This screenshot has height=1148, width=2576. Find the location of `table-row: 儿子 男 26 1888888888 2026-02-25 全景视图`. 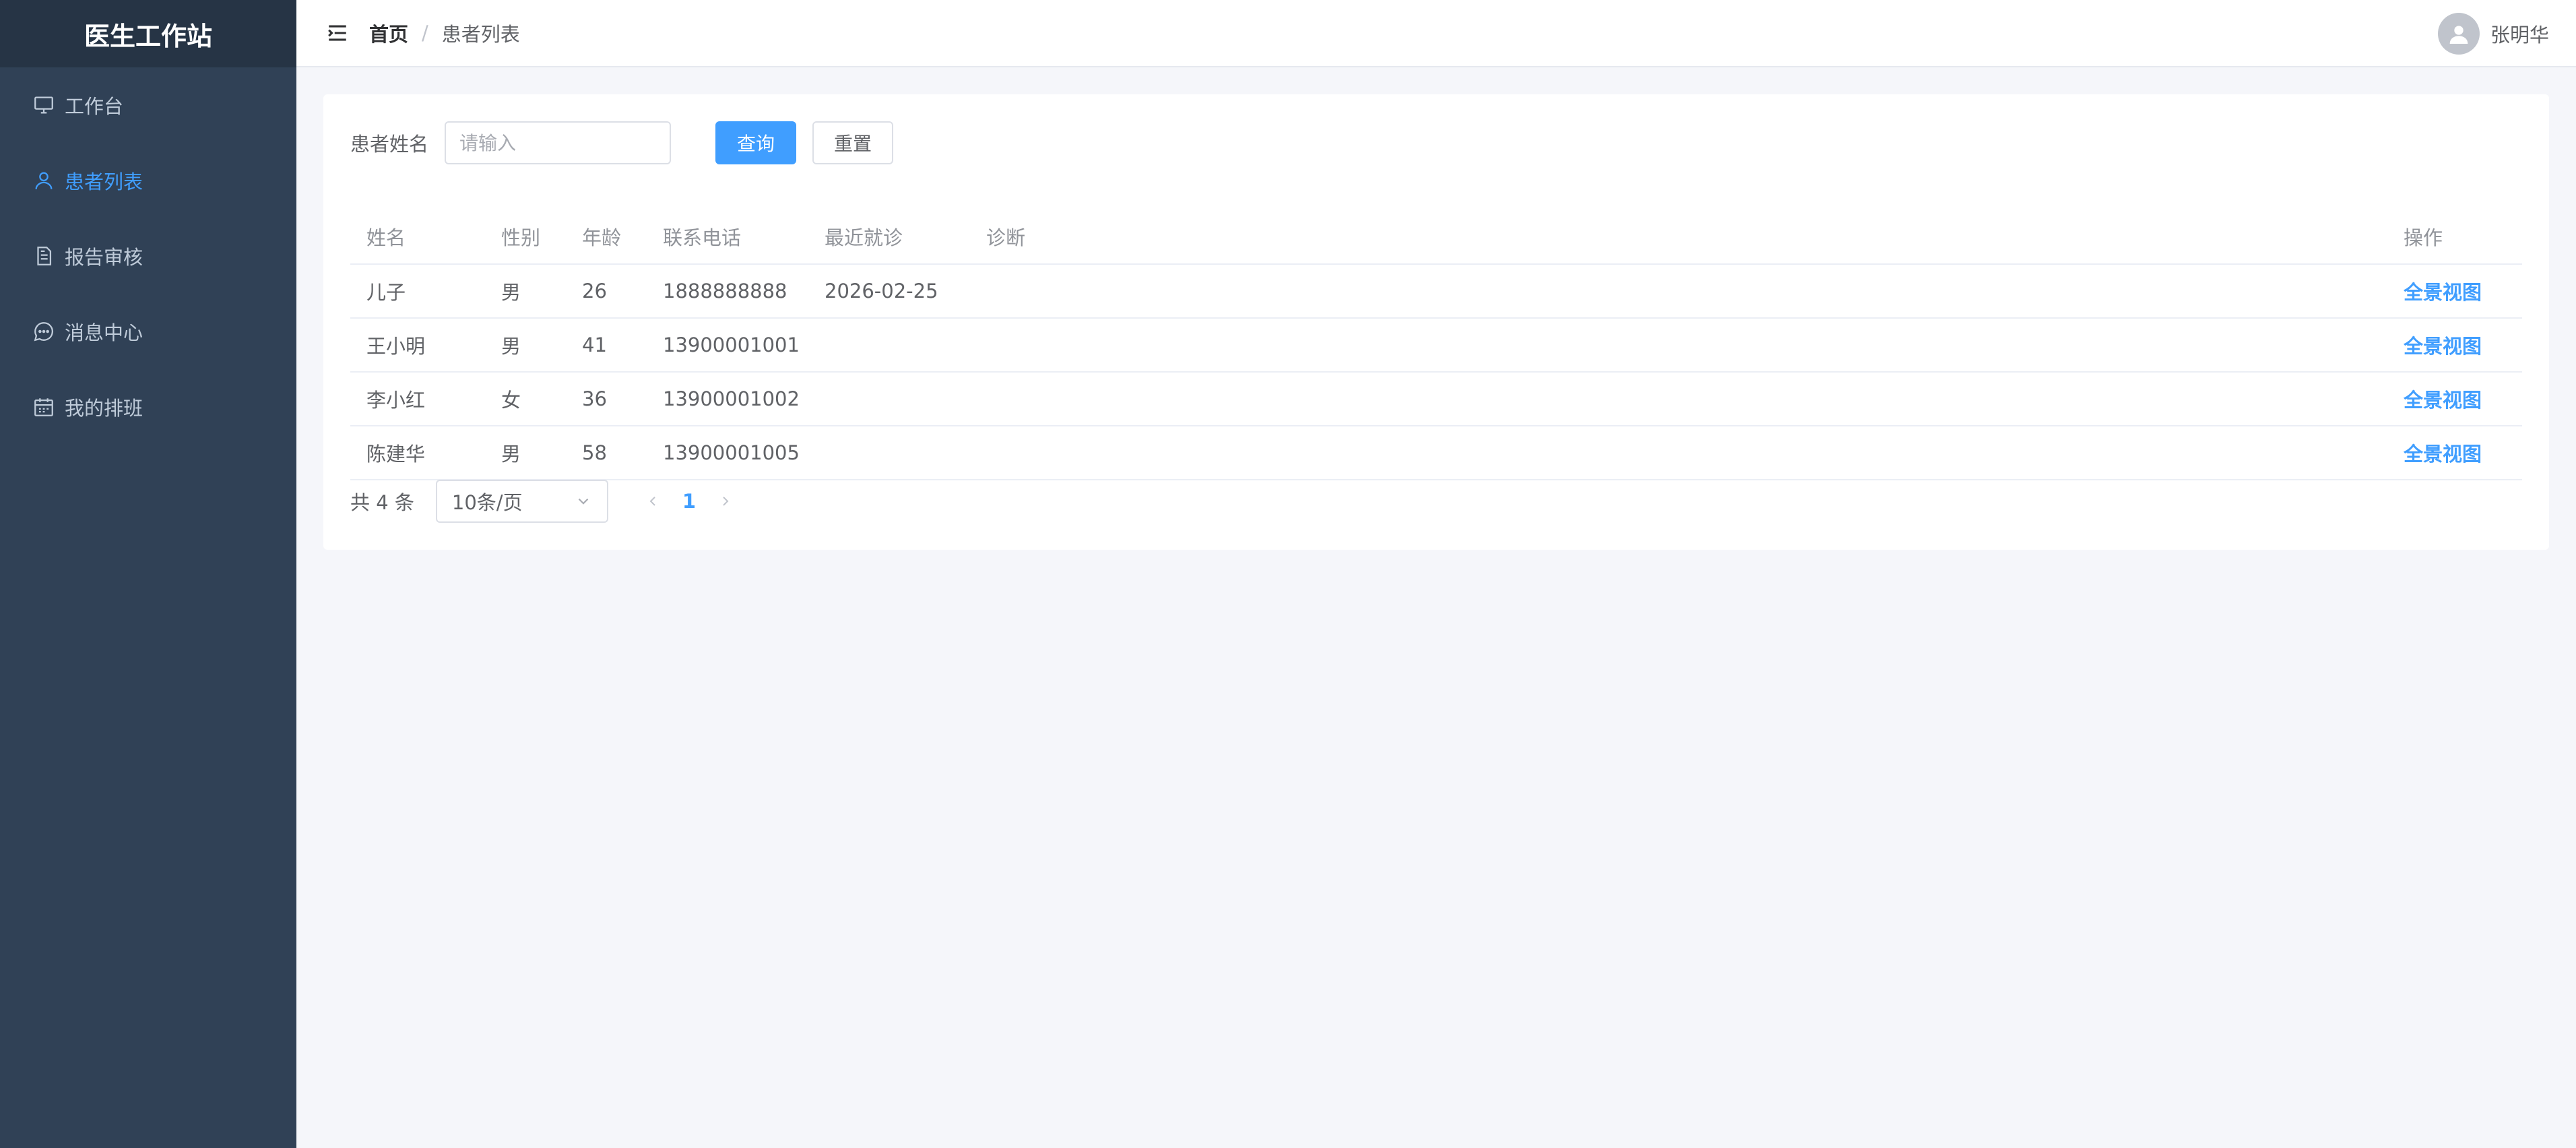

table-row: 儿子 男 26 1888888888 2026-02-25 全景视图 is located at coordinates (1436, 291).